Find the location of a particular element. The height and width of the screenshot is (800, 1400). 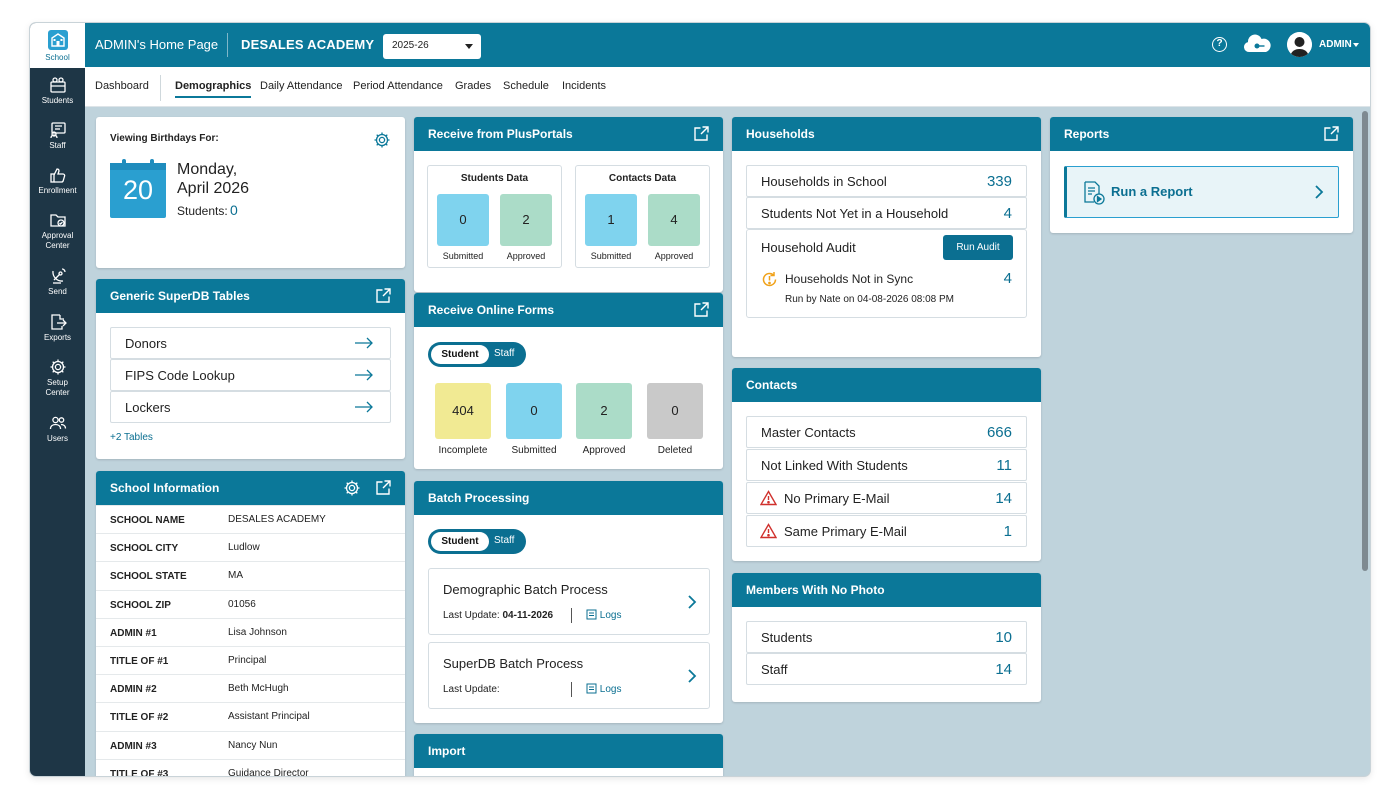

contact-row: No Primary E-Mail 14 is located at coordinates (886, 498).